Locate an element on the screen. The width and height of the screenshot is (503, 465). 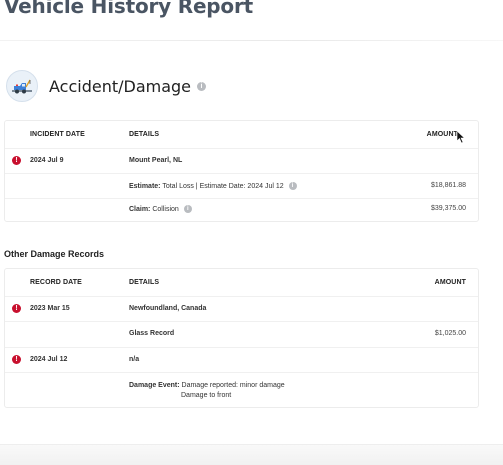
damage-event-line2: Damage to front is located at coordinates (206, 395).